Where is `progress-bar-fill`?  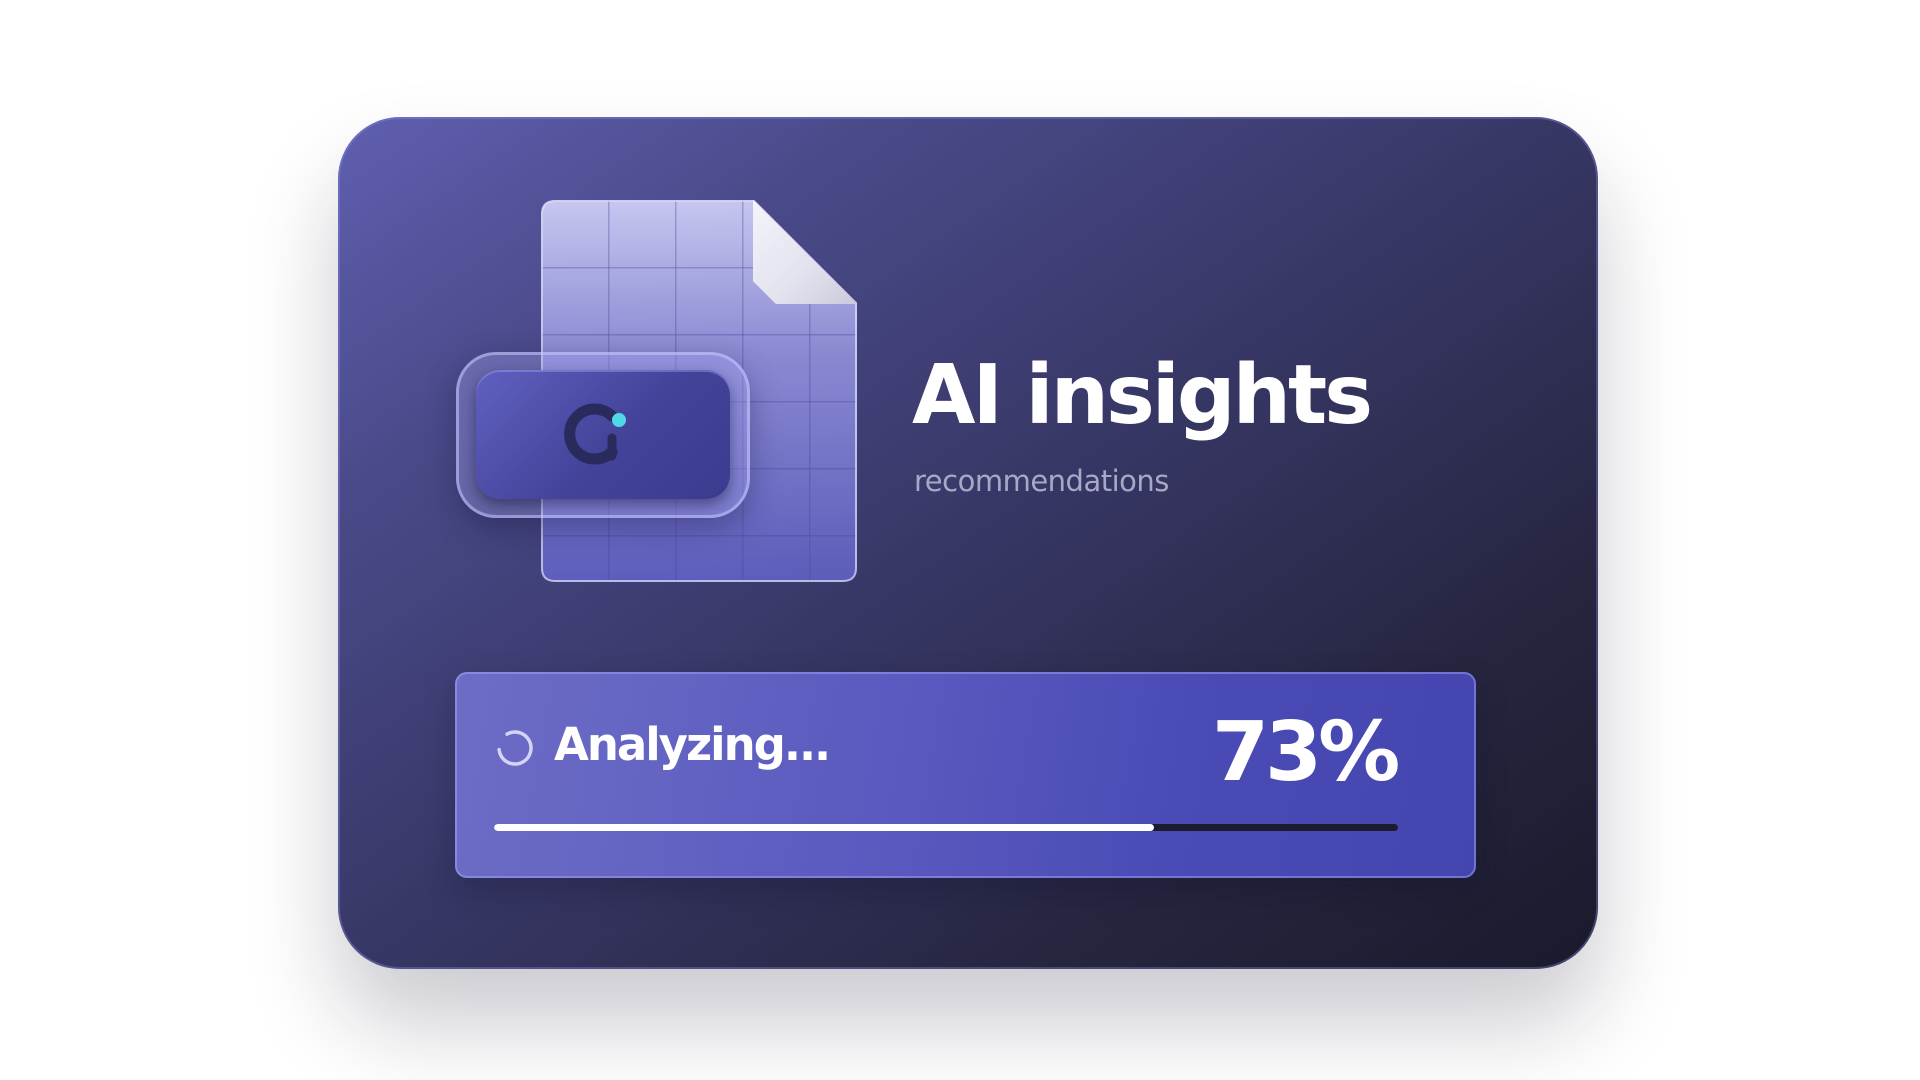 progress-bar-fill is located at coordinates (824, 827).